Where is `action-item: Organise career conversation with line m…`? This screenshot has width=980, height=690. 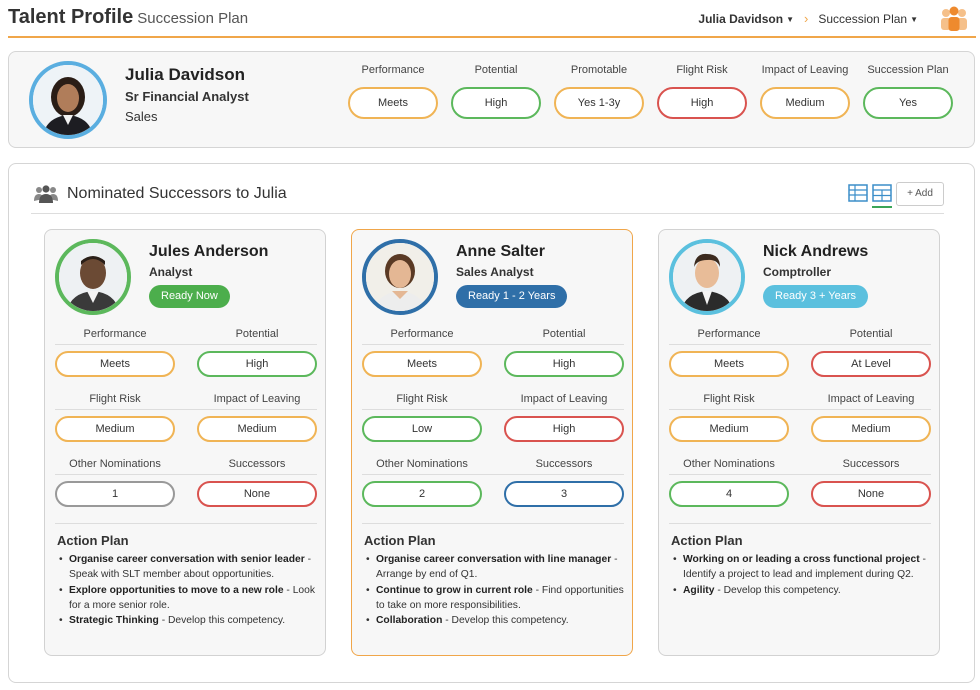
action-item: Organise career conversation with line m… is located at coordinates (495, 567).